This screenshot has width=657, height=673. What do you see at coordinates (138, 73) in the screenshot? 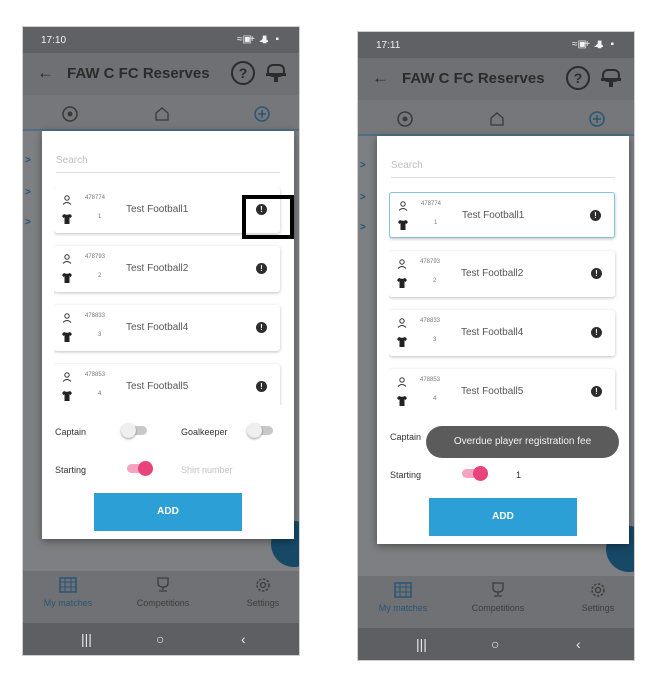
I see `app-title: FAW C FC Reserves` at bounding box center [138, 73].